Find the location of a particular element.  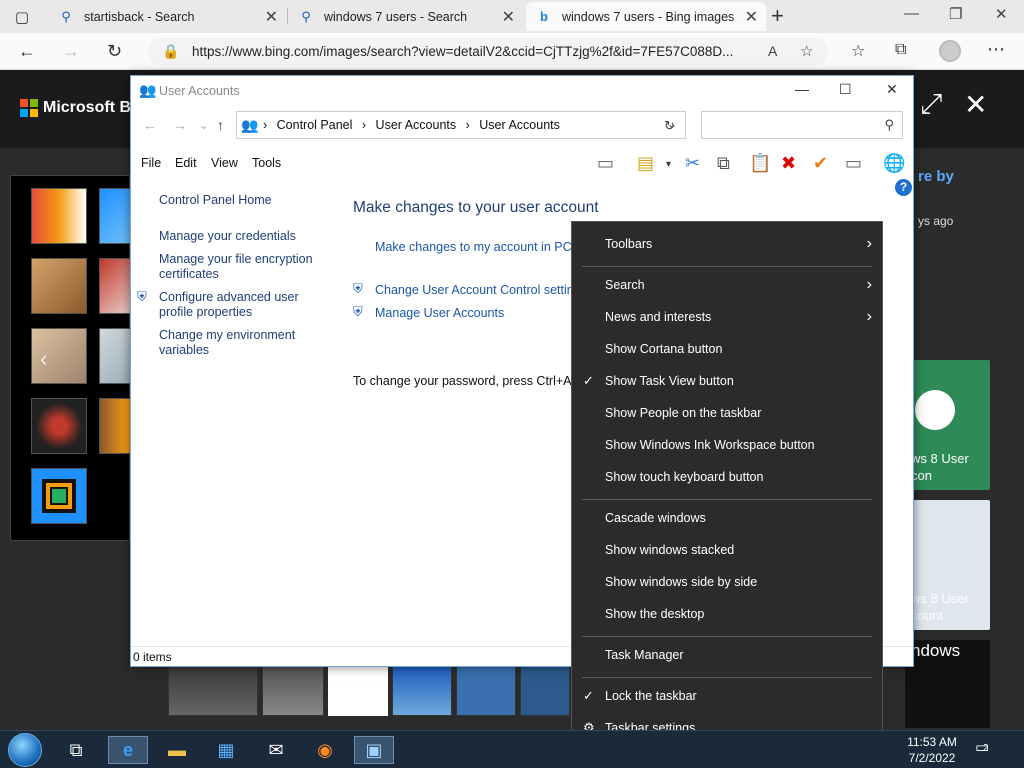

browser-tab-windows7-search: ⚲ windows 7 users - Search ✕ is located at coordinates (405, 16).